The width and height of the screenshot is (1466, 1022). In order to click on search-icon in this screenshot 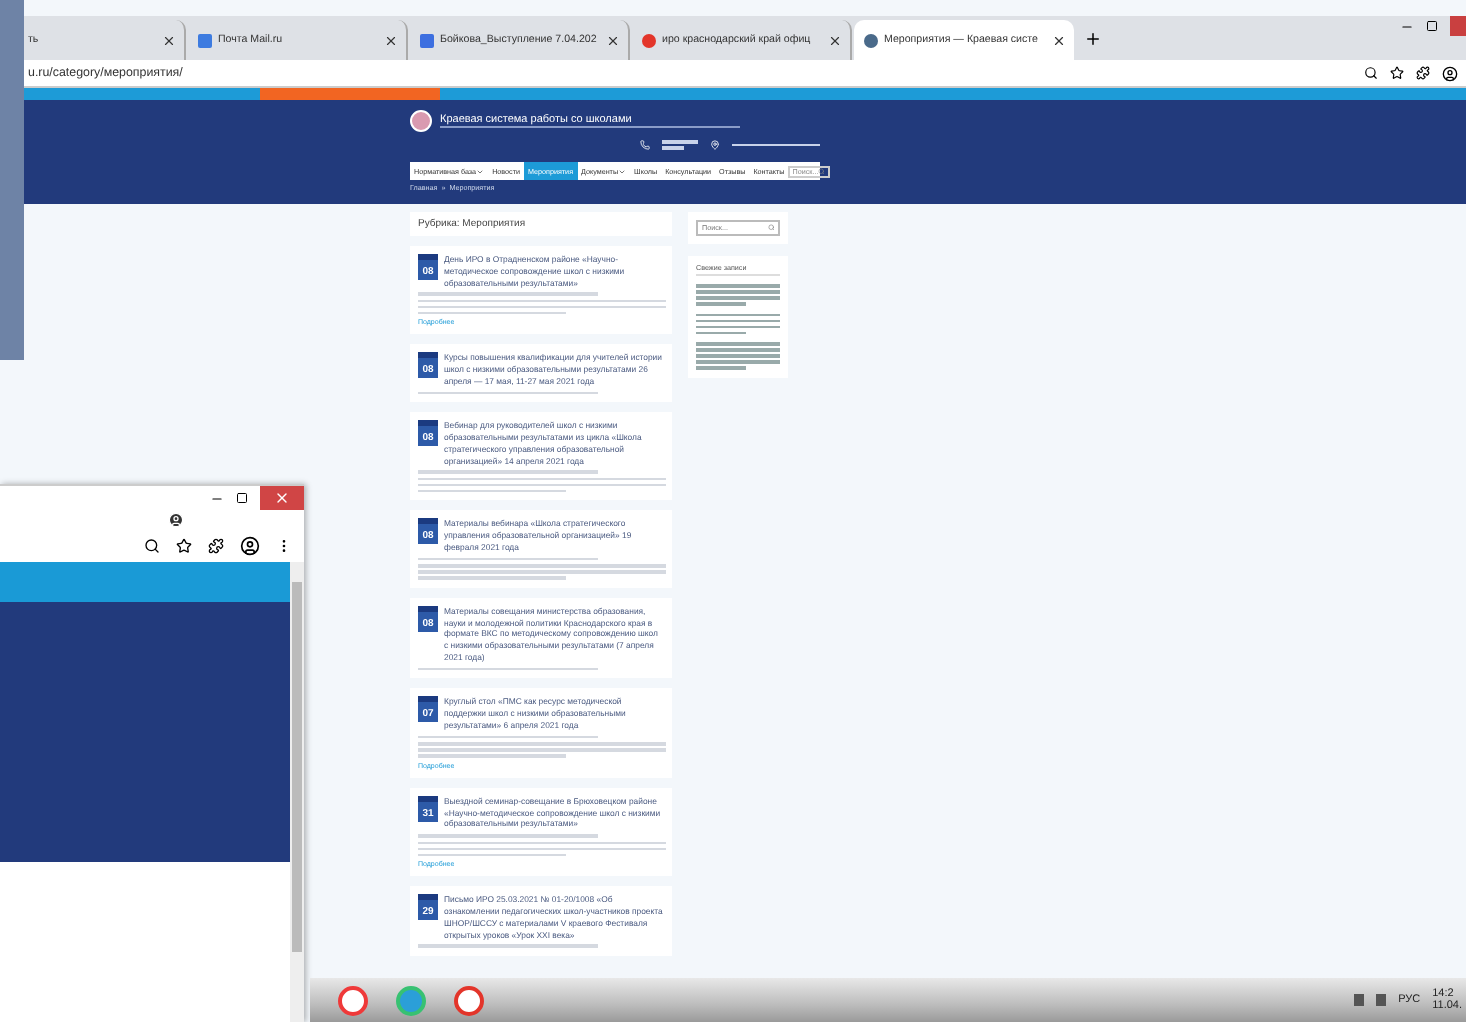, I will do `click(822, 171)`.